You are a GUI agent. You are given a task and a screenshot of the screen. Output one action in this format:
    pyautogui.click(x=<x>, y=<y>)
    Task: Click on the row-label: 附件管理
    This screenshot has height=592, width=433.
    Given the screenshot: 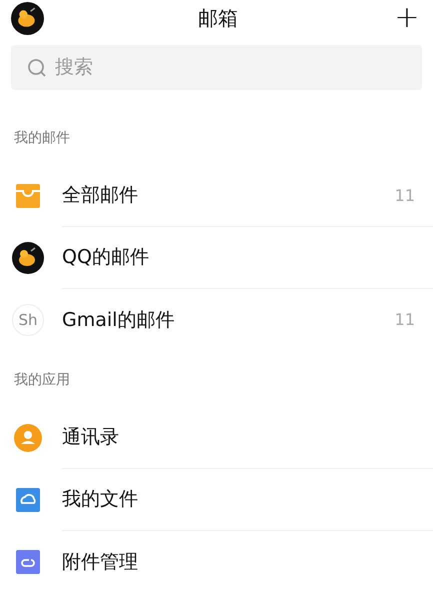 What is the action you would take?
    pyautogui.click(x=100, y=562)
    